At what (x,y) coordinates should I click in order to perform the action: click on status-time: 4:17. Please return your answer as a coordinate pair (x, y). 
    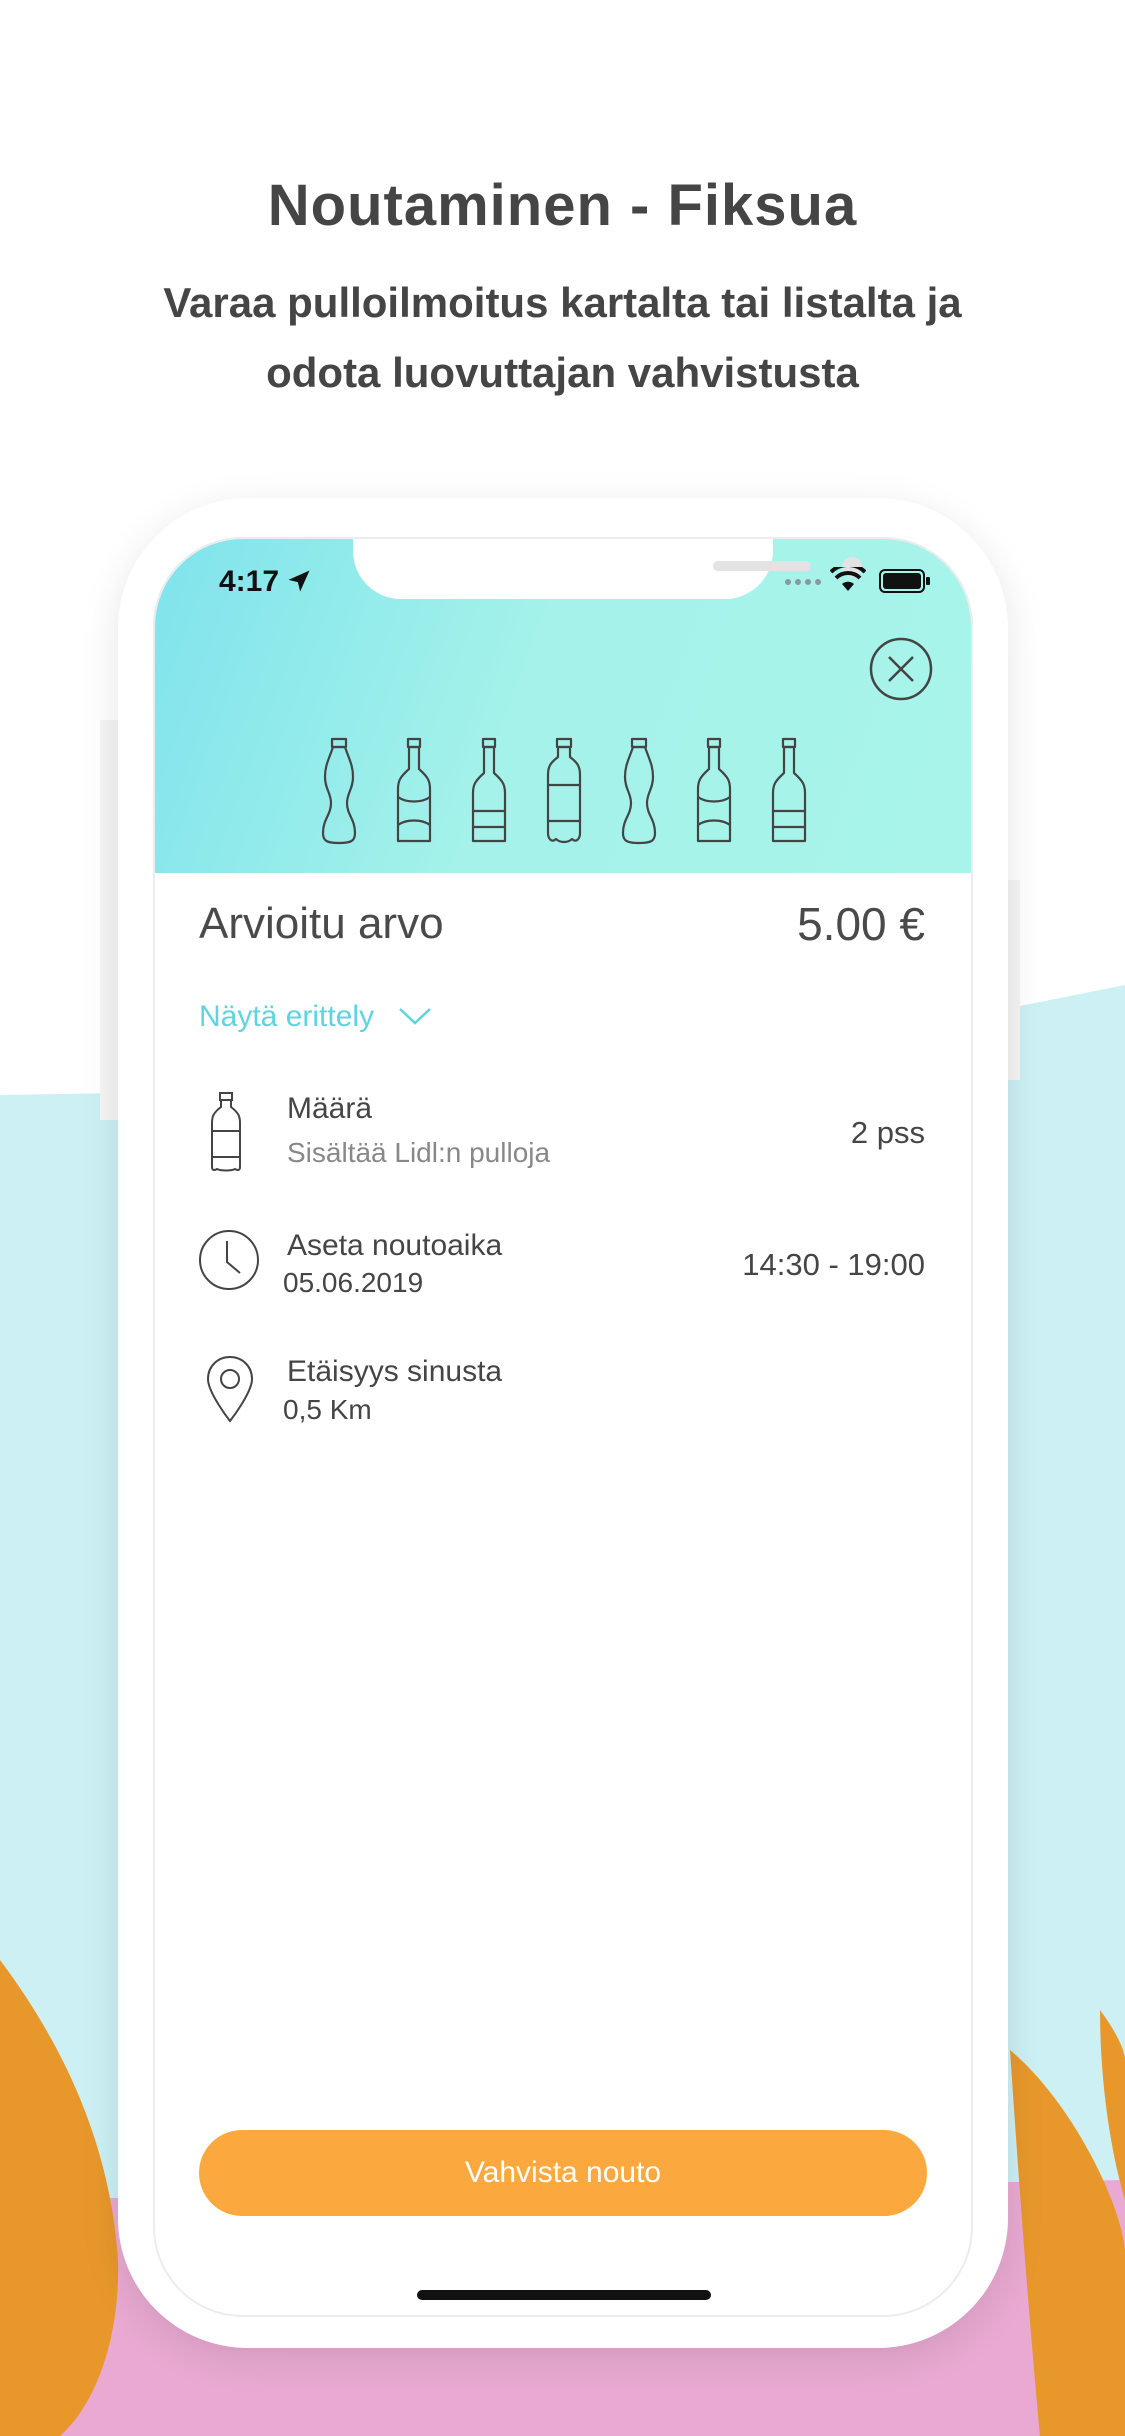
    Looking at the image, I should click on (249, 581).